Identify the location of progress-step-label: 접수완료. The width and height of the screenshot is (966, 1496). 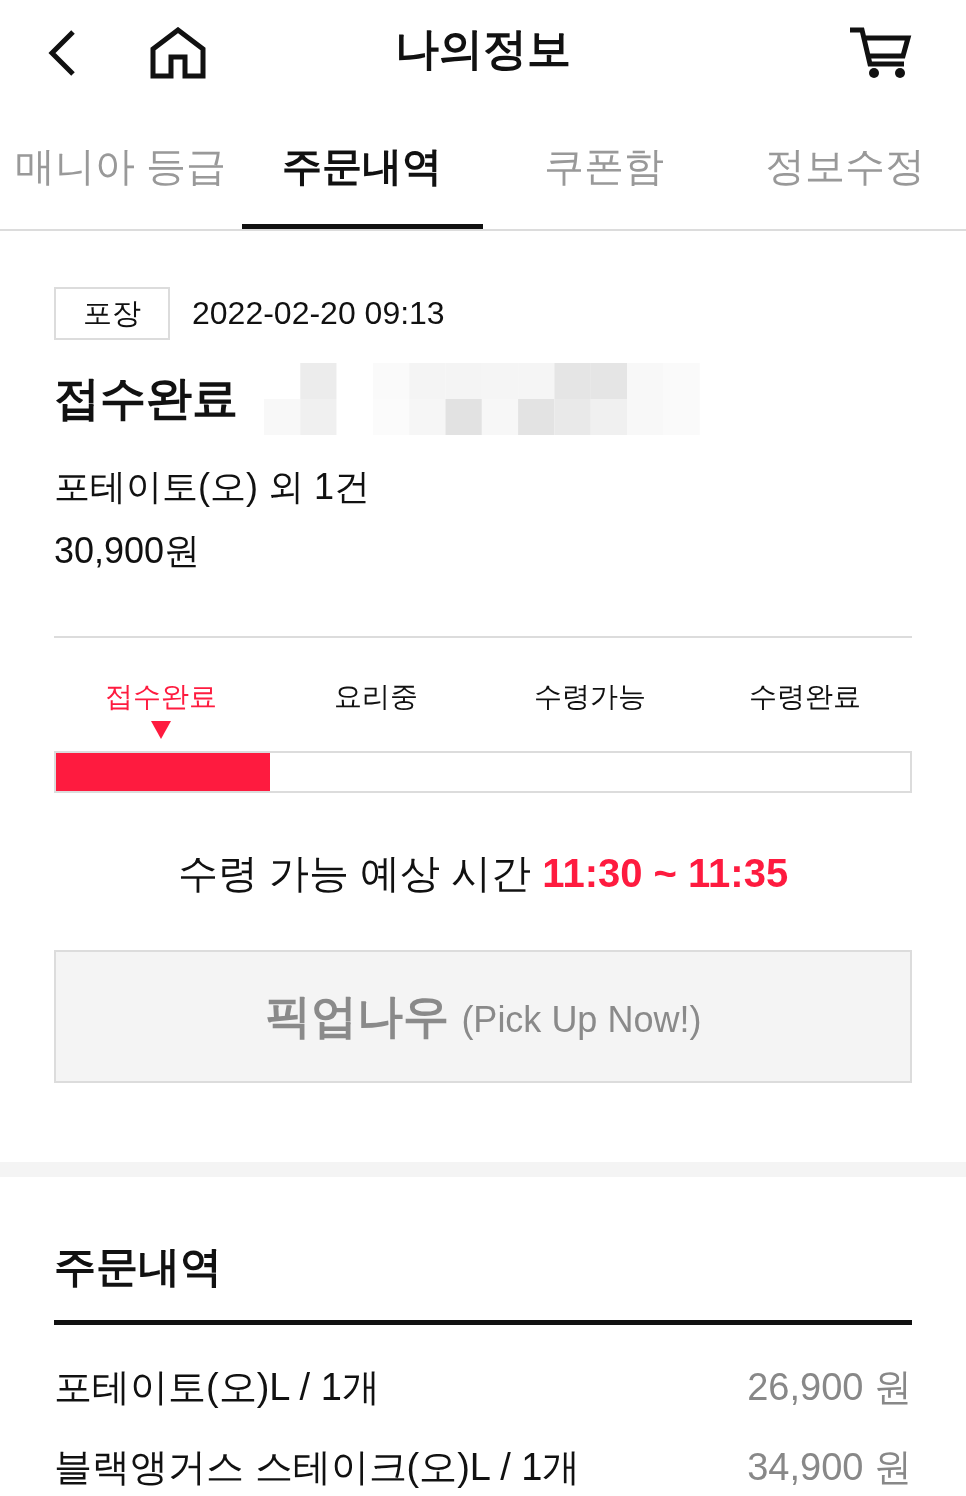
(161, 697).